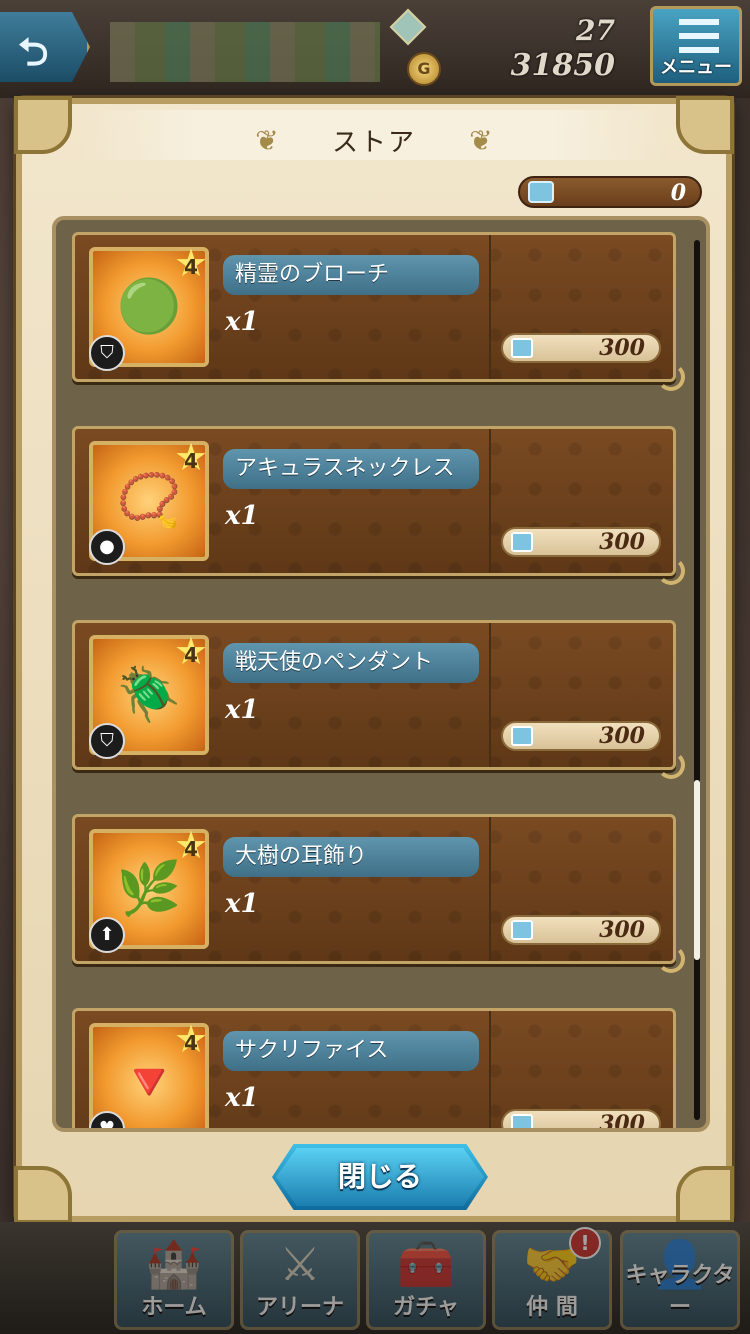  I want to click on store-item: 🔻 ★ 4 ♥ サクリファイス x1 300, so click(374, 1070).